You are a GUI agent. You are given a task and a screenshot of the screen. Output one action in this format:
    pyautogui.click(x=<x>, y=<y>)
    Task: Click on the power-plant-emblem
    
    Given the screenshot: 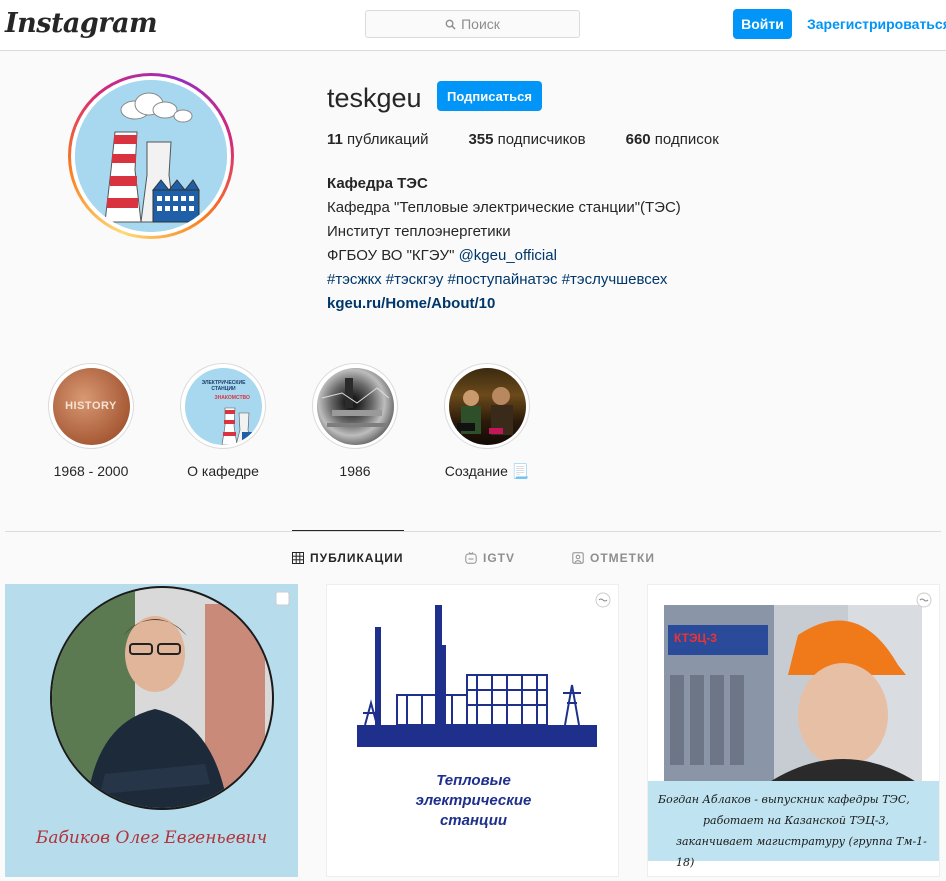 What is the action you would take?
    pyautogui.click(x=477, y=676)
    